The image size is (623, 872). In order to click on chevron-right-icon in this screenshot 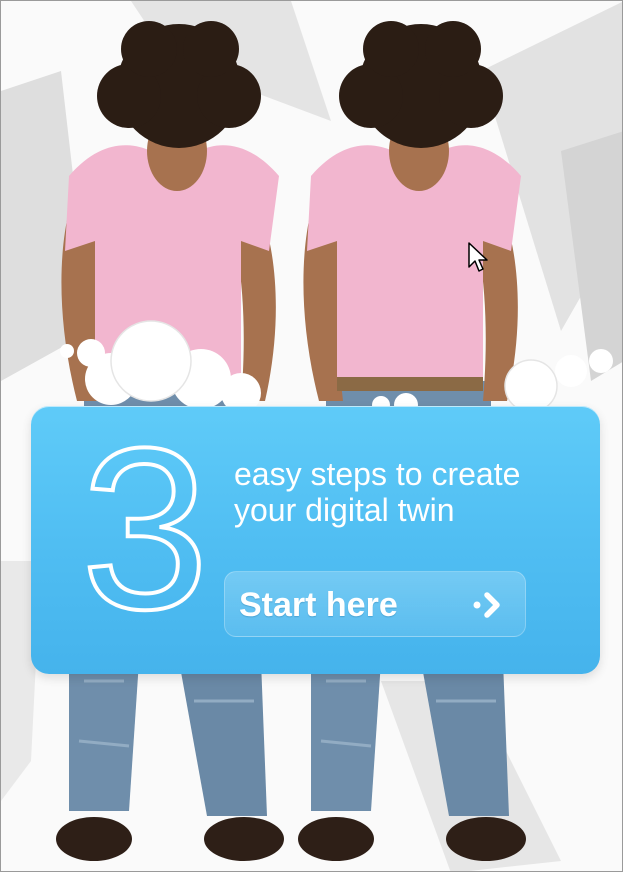, I will do `click(486, 605)`.